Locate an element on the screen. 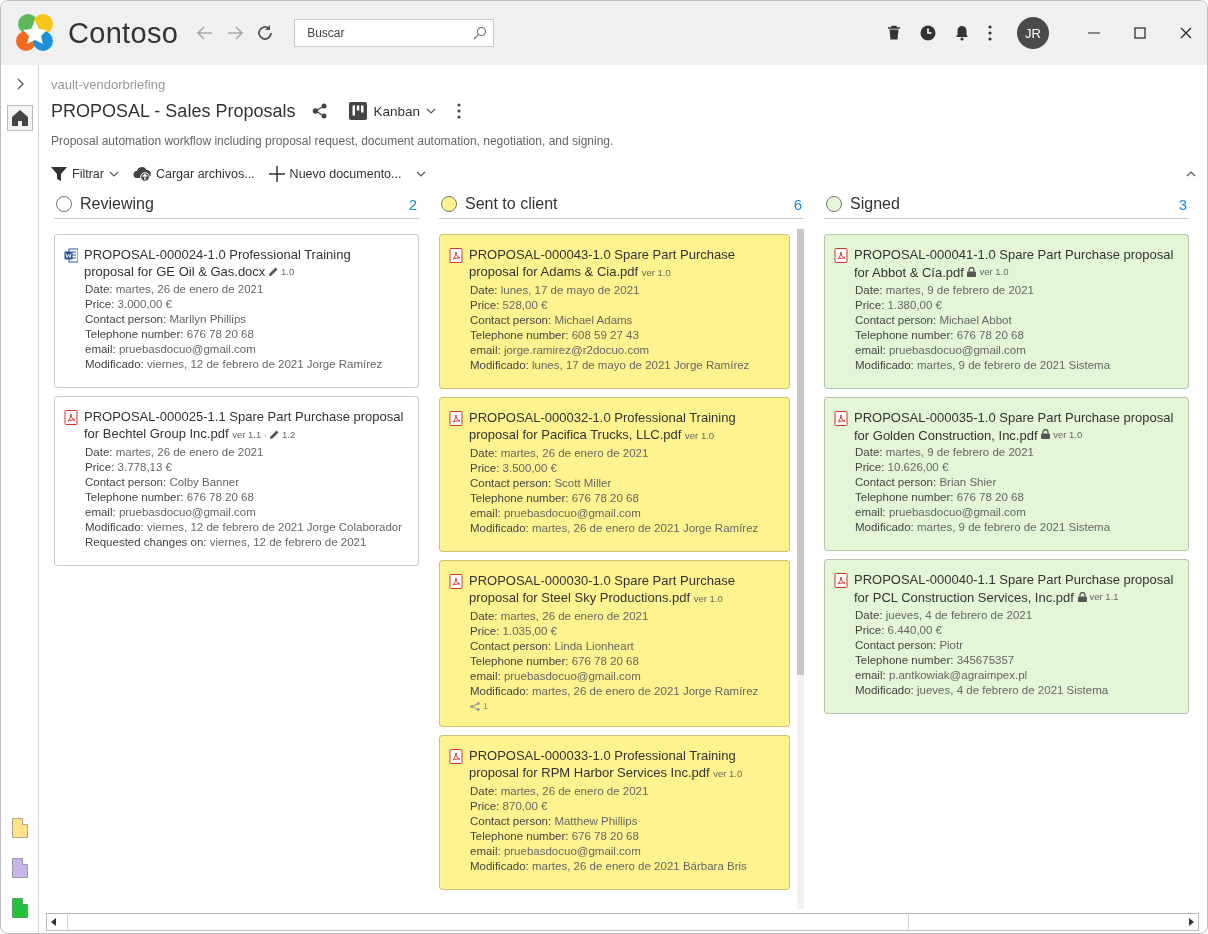 Image resolution: width=1208 pixels, height=934 pixels. field-line: Contact person: Linda Lionheart is located at coordinates (552, 646).